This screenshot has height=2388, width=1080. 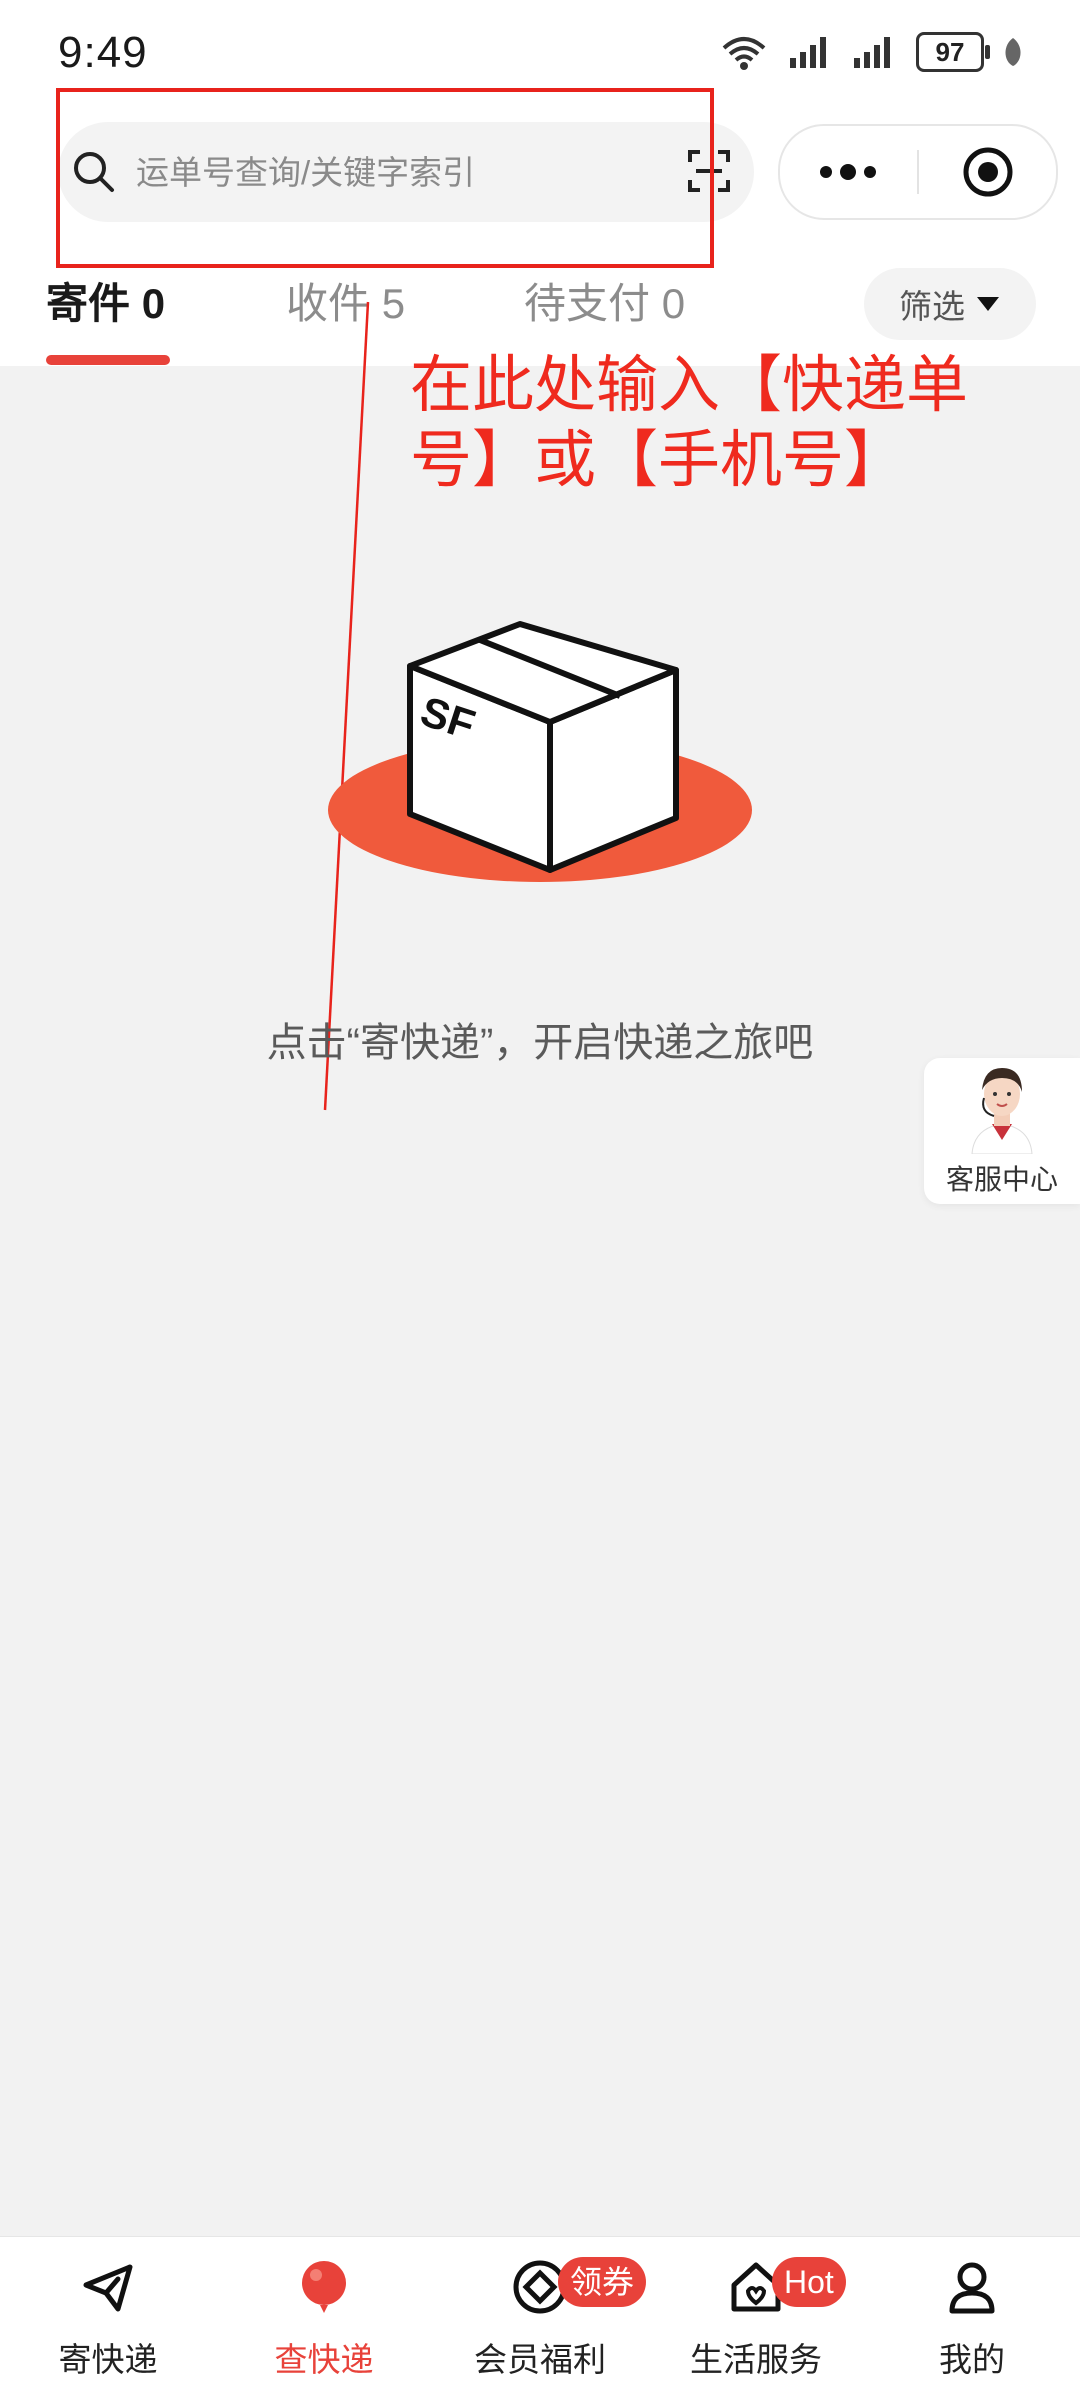 I want to click on nav-life-label: 生活服务, so click(x=756, y=2359).